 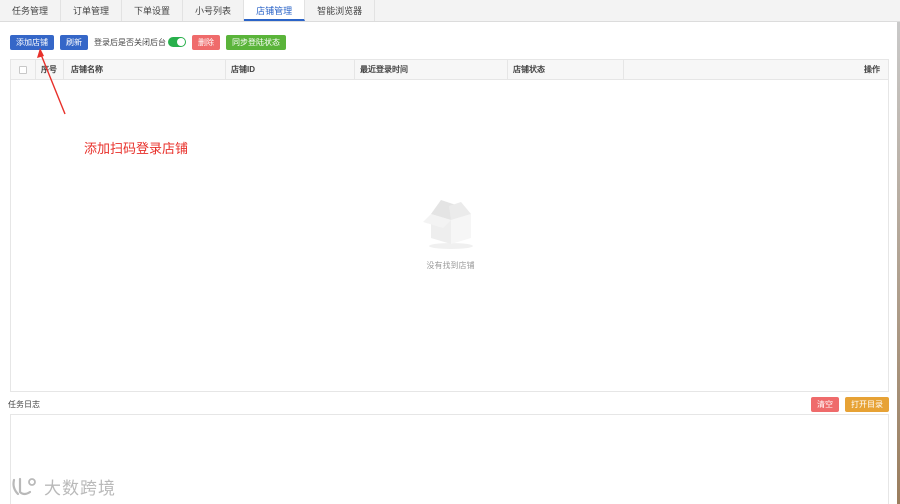 I want to click on brand-logo-icon, so click(x=24, y=486).